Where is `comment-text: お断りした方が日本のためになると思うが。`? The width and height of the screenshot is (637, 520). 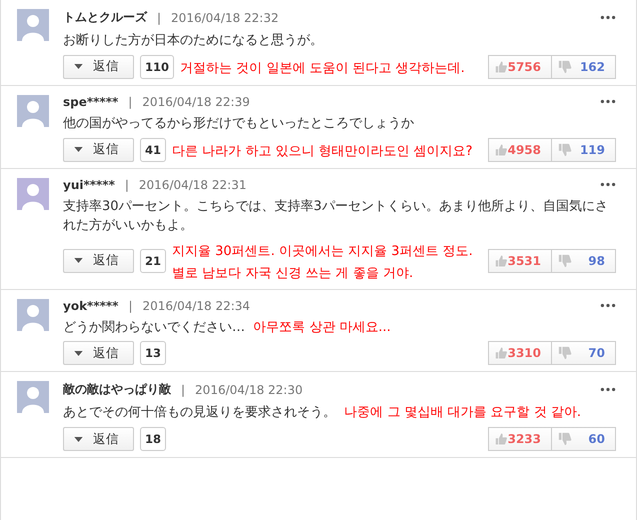
comment-text: お断りした方が日本のためになると思うが。 is located at coordinates (193, 40).